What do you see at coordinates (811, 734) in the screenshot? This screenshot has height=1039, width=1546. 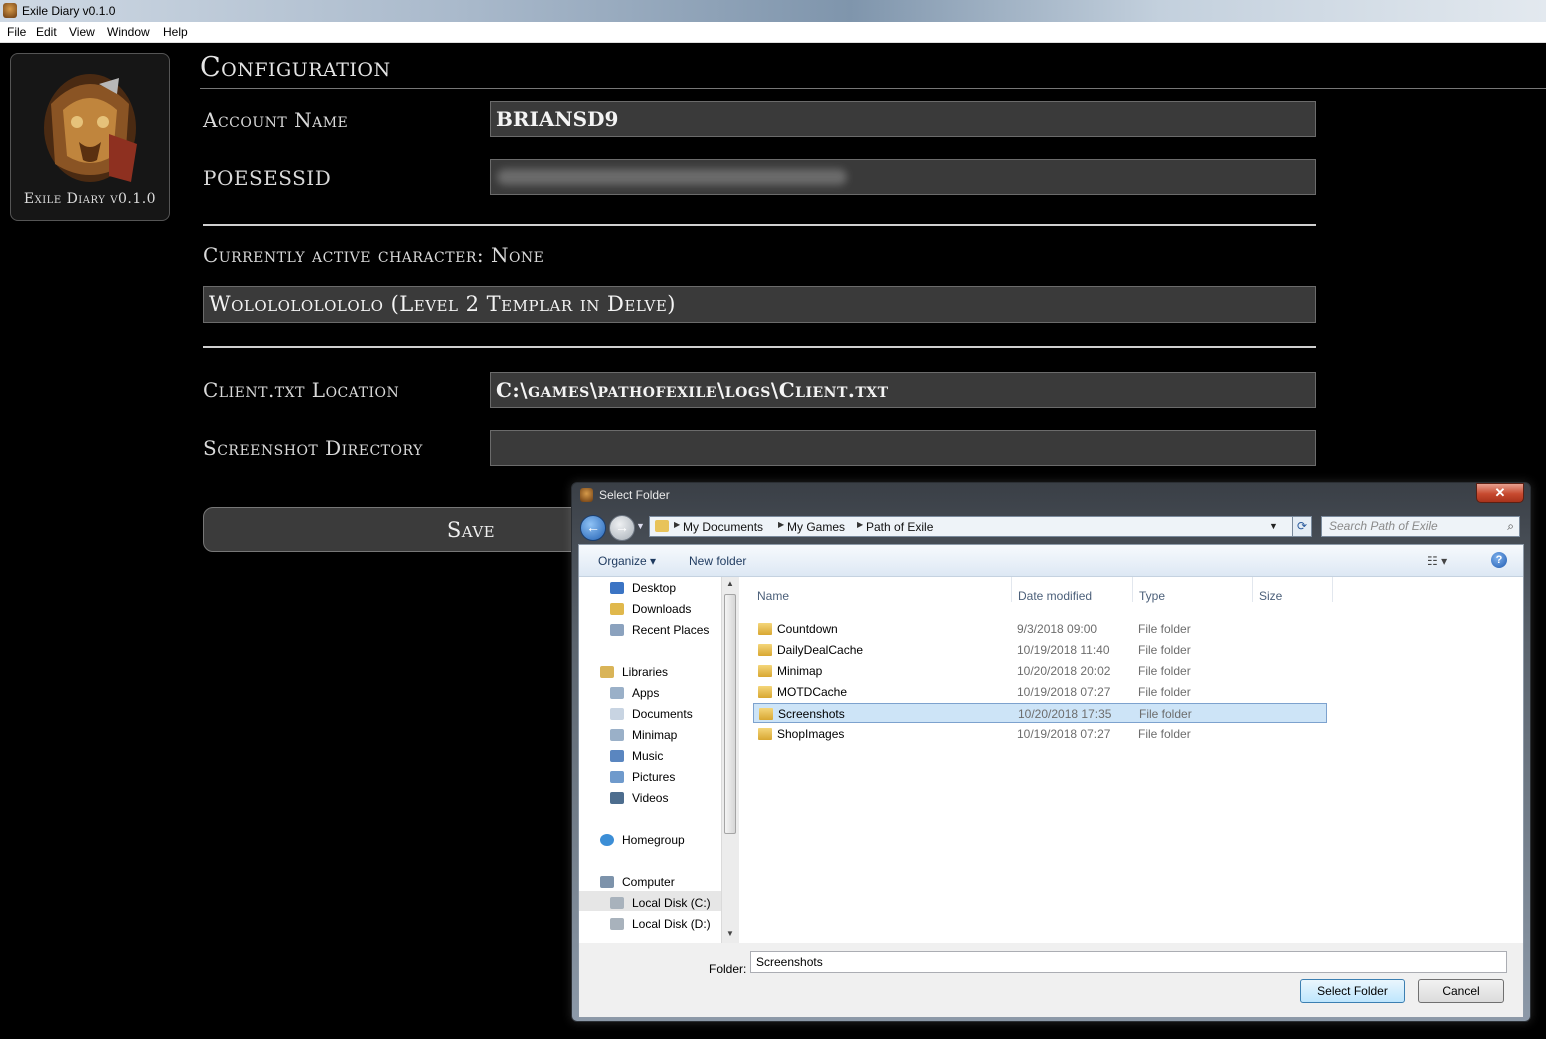 I see `file-name: ShopImages` at bounding box center [811, 734].